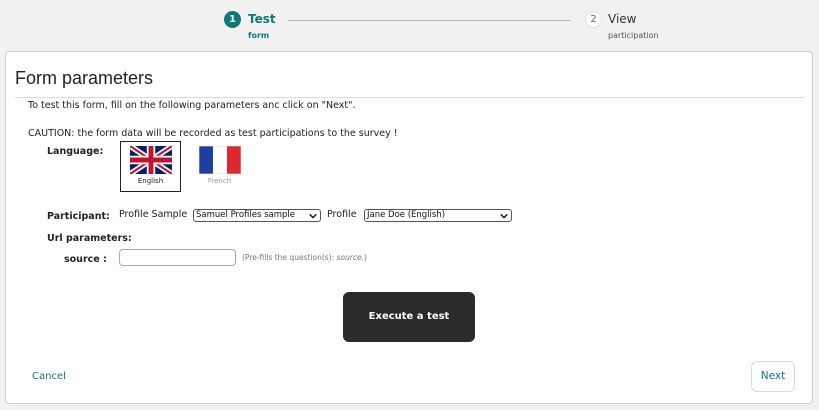 Image resolution: width=819 pixels, height=410 pixels. Describe the element at coordinates (633, 35) in the screenshot. I see `step-2-subtitle: participation` at that location.